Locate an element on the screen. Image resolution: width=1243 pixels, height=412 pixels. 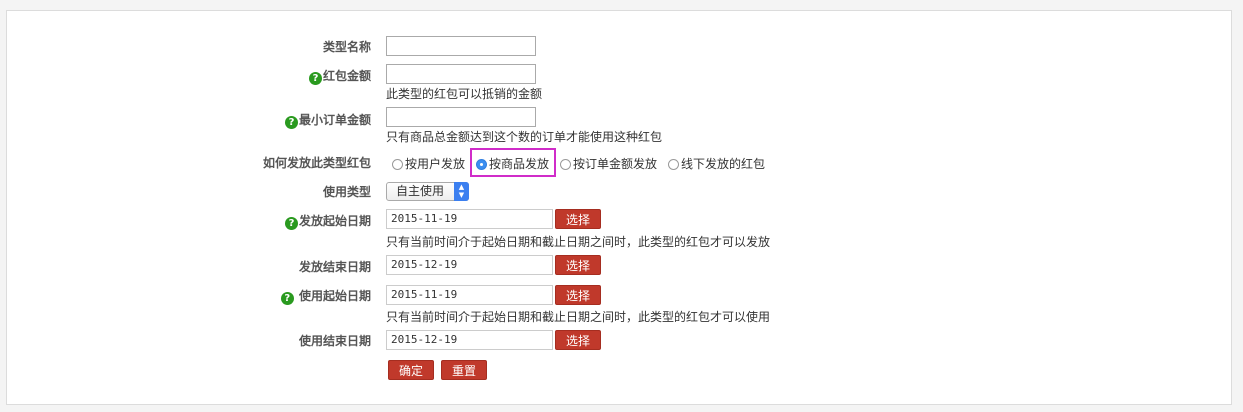
confirm-button: 确定 is located at coordinates (411, 370).